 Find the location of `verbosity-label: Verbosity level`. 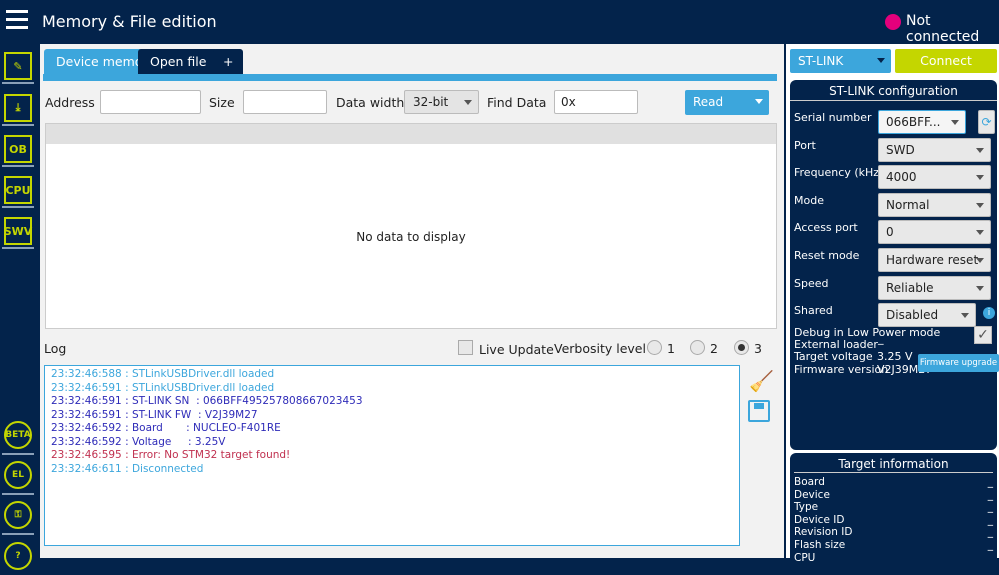

verbosity-label: Verbosity level is located at coordinates (600, 348).